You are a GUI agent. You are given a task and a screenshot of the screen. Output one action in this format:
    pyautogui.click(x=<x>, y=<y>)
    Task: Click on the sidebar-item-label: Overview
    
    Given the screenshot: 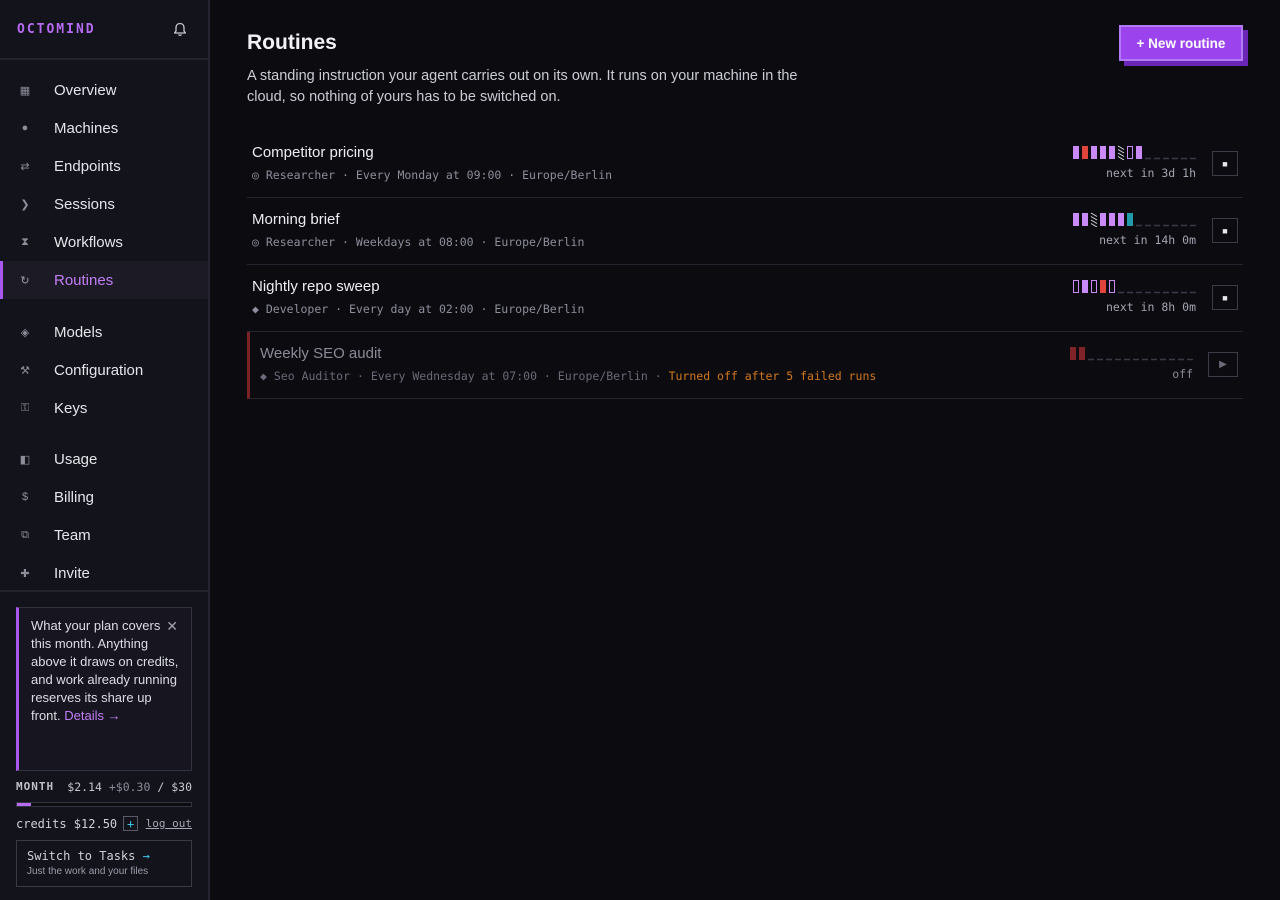 What is the action you would take?
    pyautogui.click(x=85, y=90)
    